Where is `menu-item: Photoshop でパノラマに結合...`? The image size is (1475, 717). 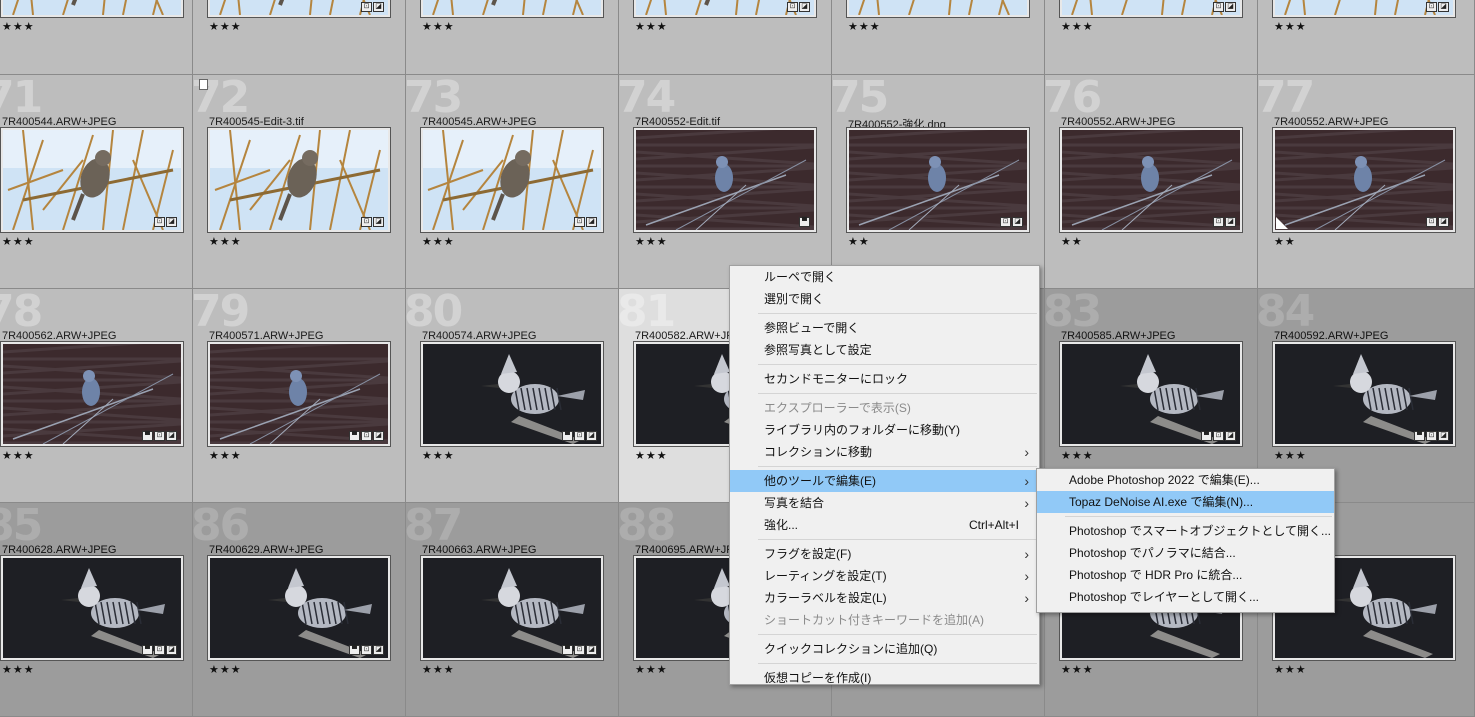
menu-item: Photoshop でパノラマに結合... is located at coordinates (1185, 553).